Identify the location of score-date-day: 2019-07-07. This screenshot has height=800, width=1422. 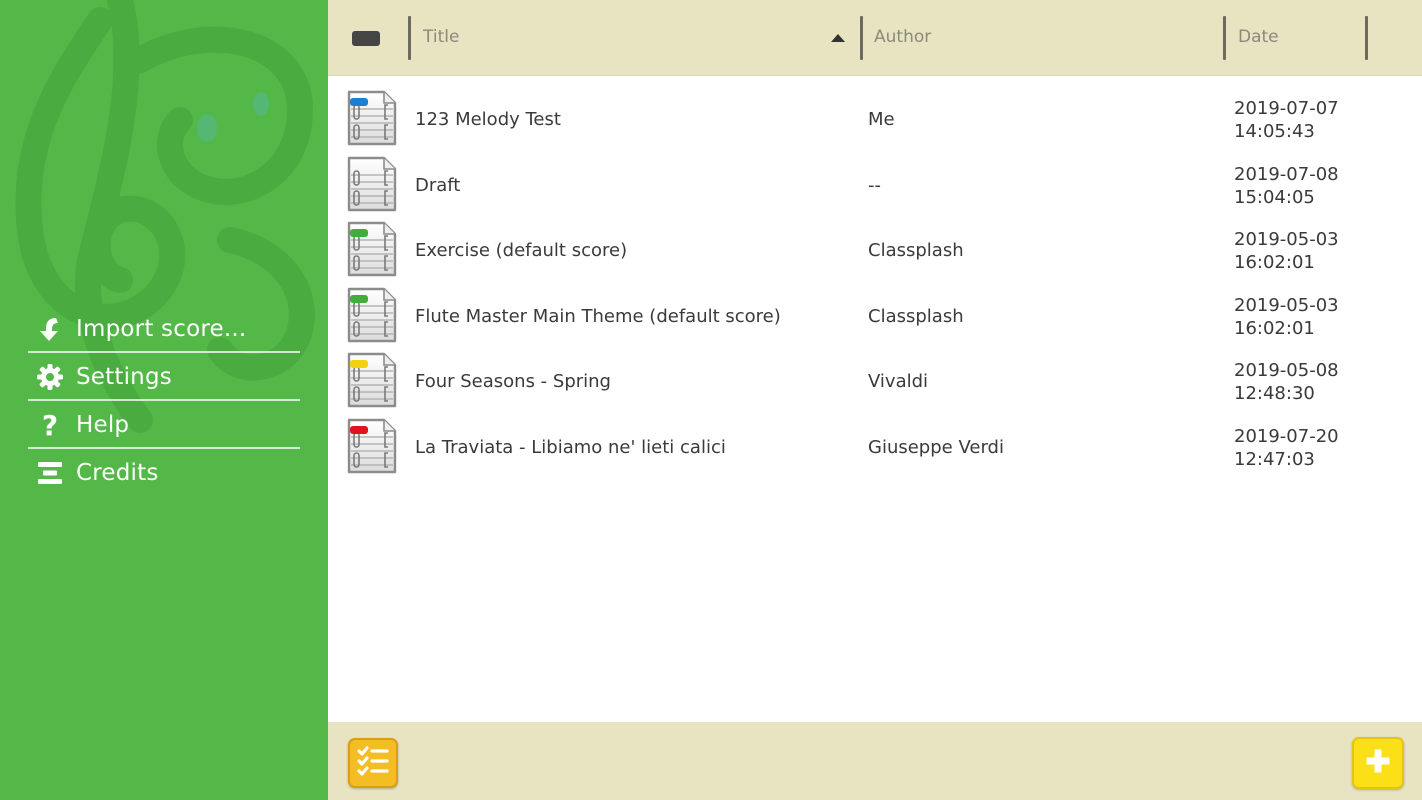
(1286, 108).